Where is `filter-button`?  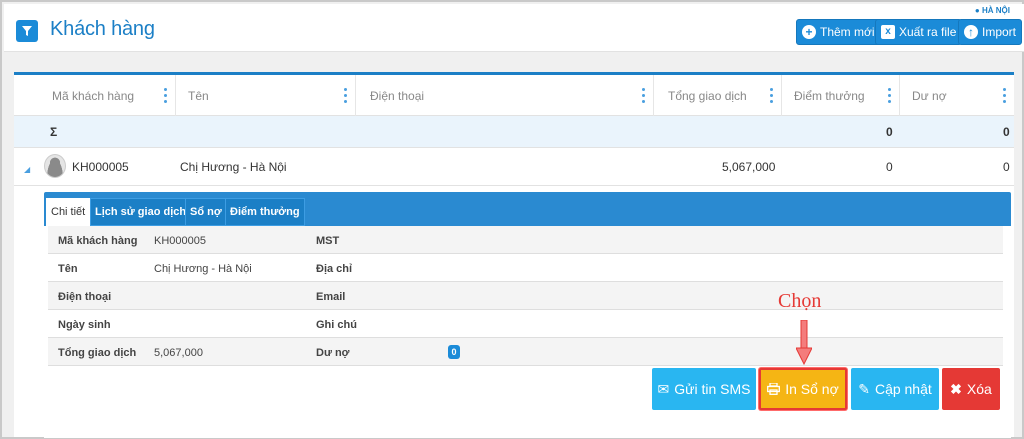
filter-button is located at coordinates (27, 31).